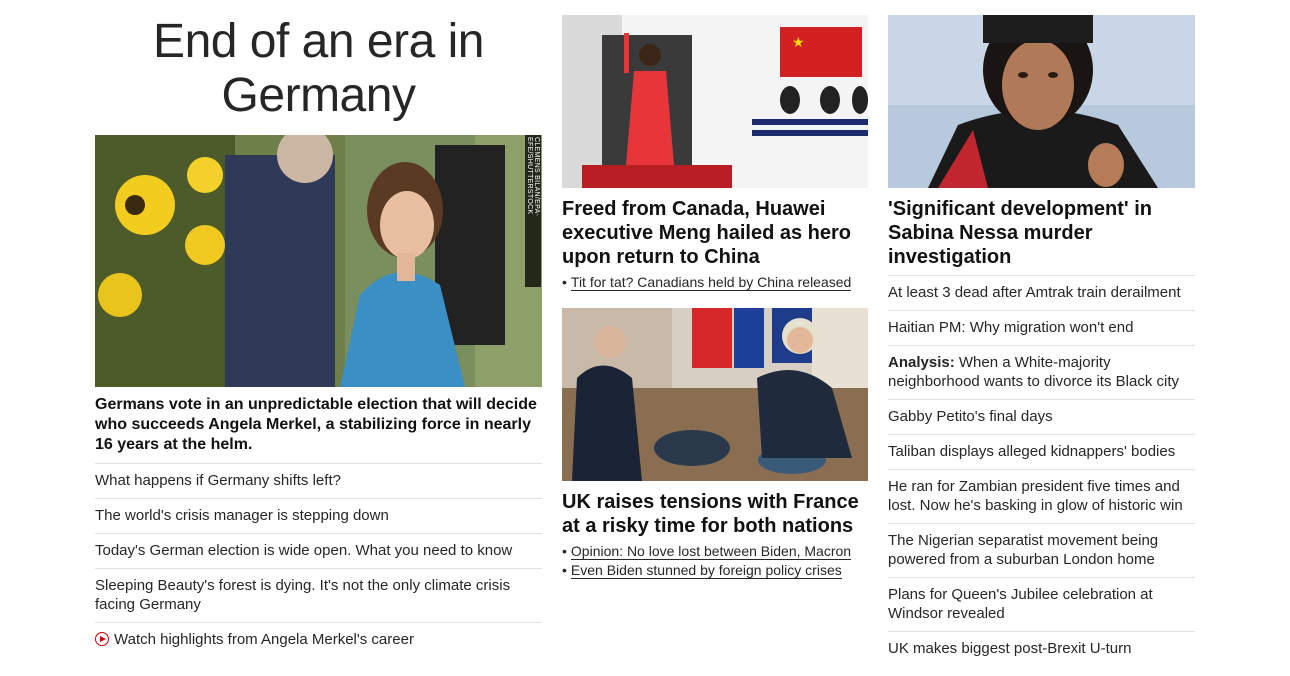 This screenshot has height=676, width=1290. What do you see at coordinates (1041, 416) in the screenshot?
I see `list-item: Gabby Petito's final days` at bounding box center [1041, 416].